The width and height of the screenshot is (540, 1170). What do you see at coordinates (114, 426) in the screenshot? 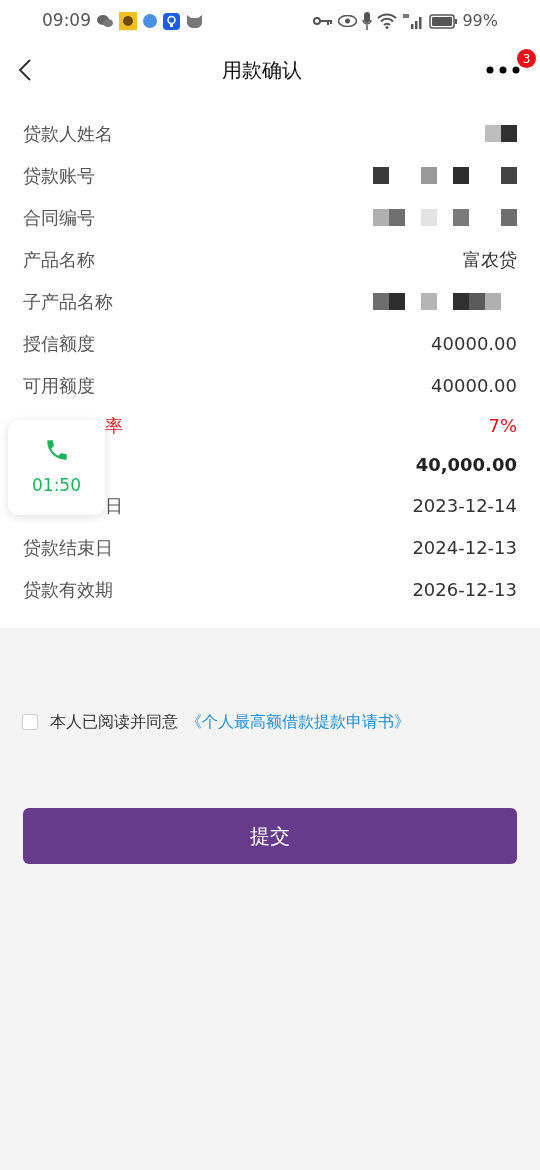
I see `field-label: 率` at bounding box center [114, 426].